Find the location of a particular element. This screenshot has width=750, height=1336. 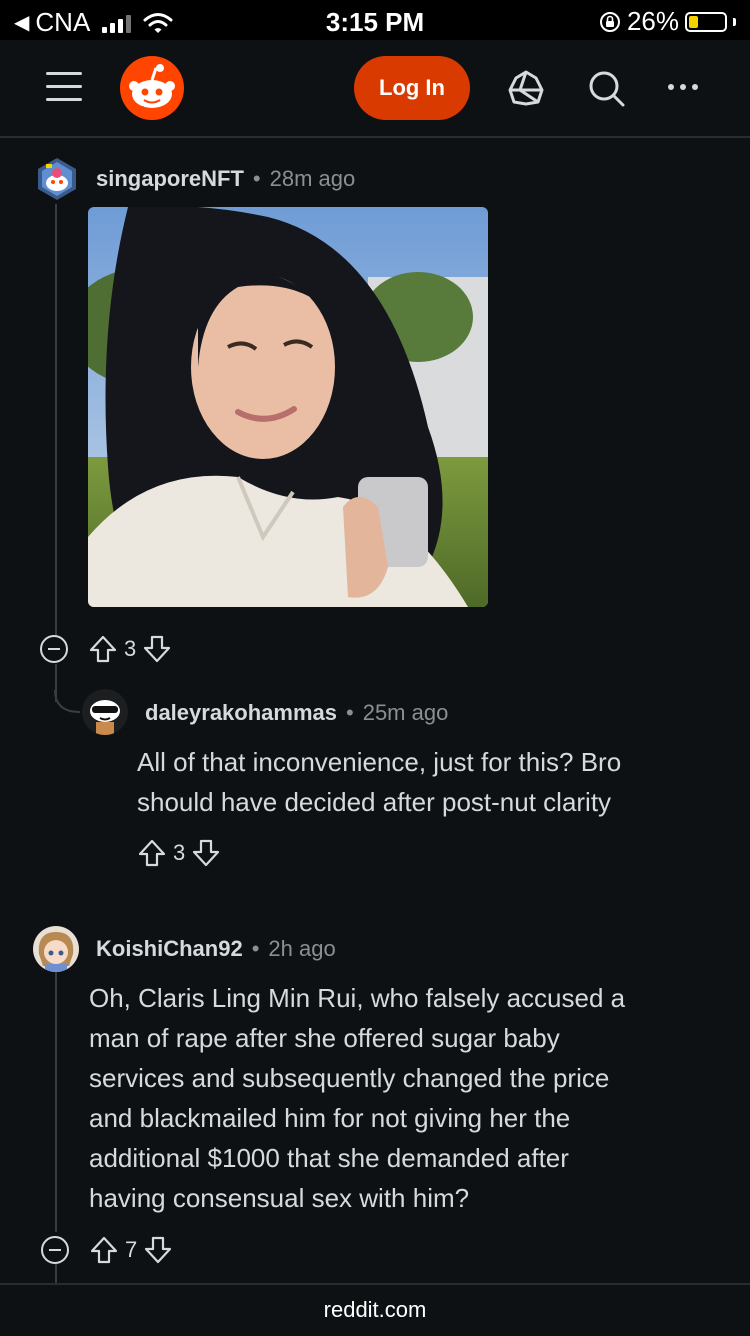

comment-line: having consensual sex with him? is located at coordinates (279, 1198).